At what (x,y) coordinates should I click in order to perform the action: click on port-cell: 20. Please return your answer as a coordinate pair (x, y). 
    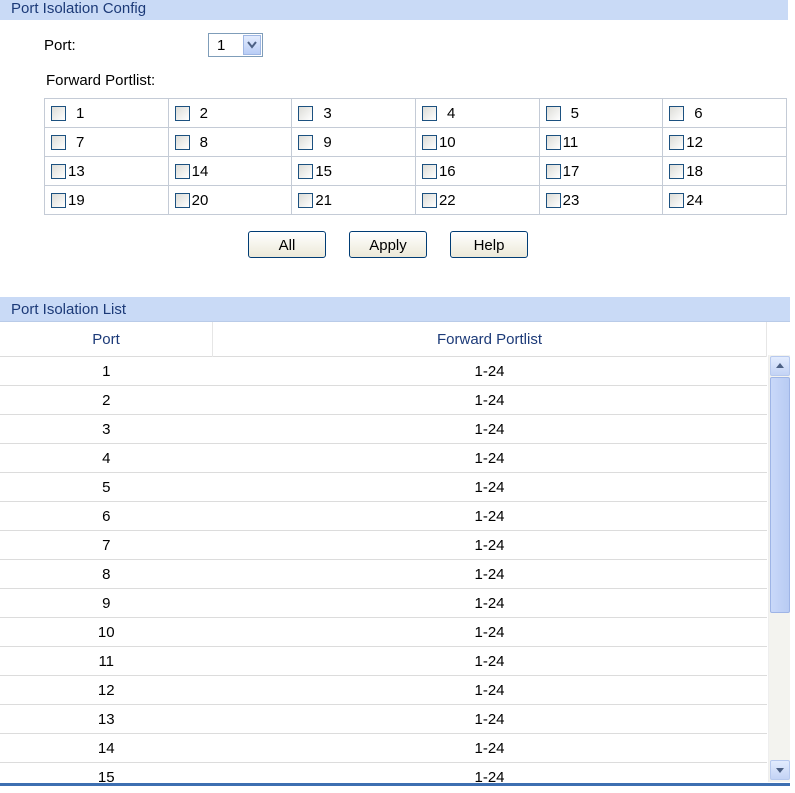
    Looking at the image, I should click on (230, 200).